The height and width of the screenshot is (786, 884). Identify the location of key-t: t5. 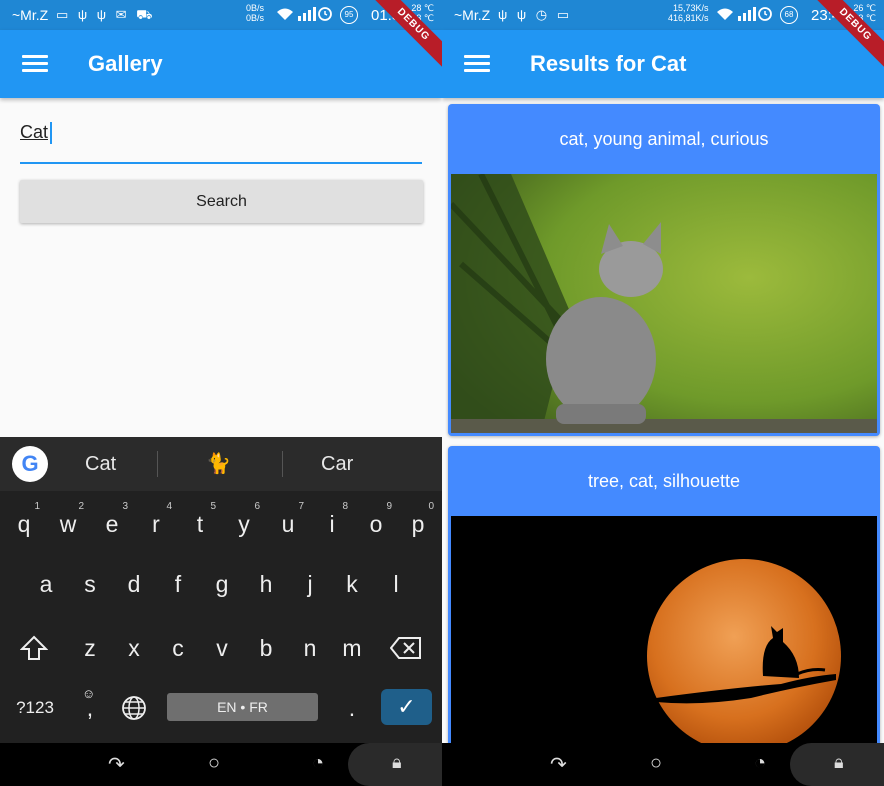
(200, 524).